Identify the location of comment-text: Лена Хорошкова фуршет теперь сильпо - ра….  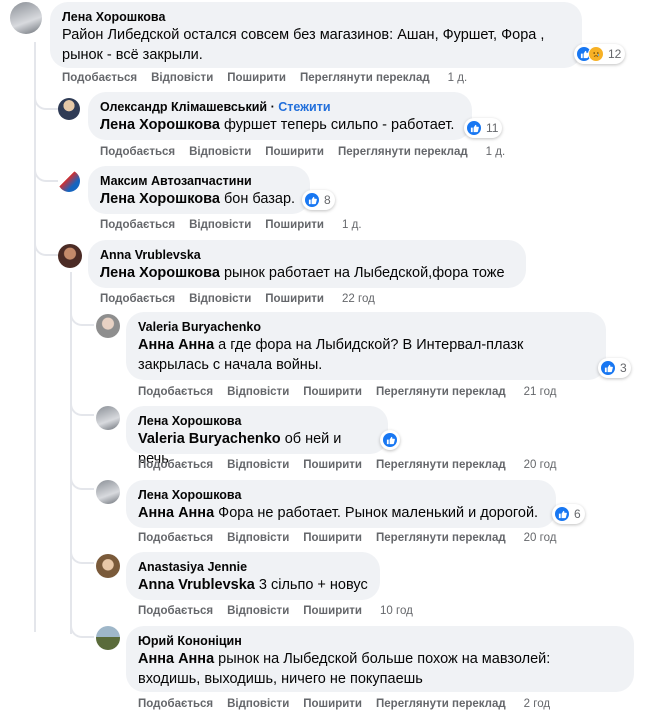
(277, 125).